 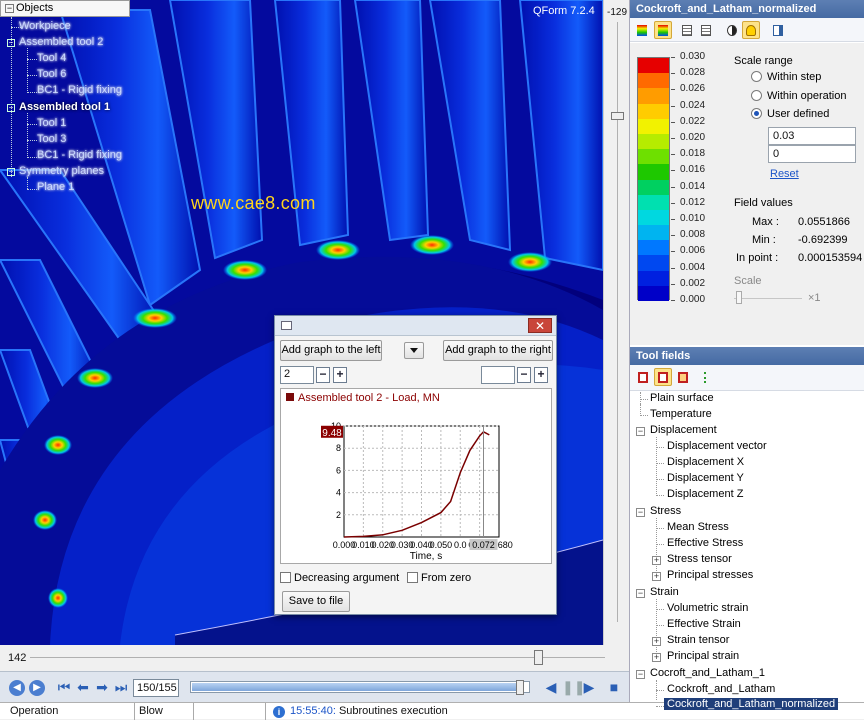 I want to click on vertical-slider-thumb, so click(x=617, y=116).